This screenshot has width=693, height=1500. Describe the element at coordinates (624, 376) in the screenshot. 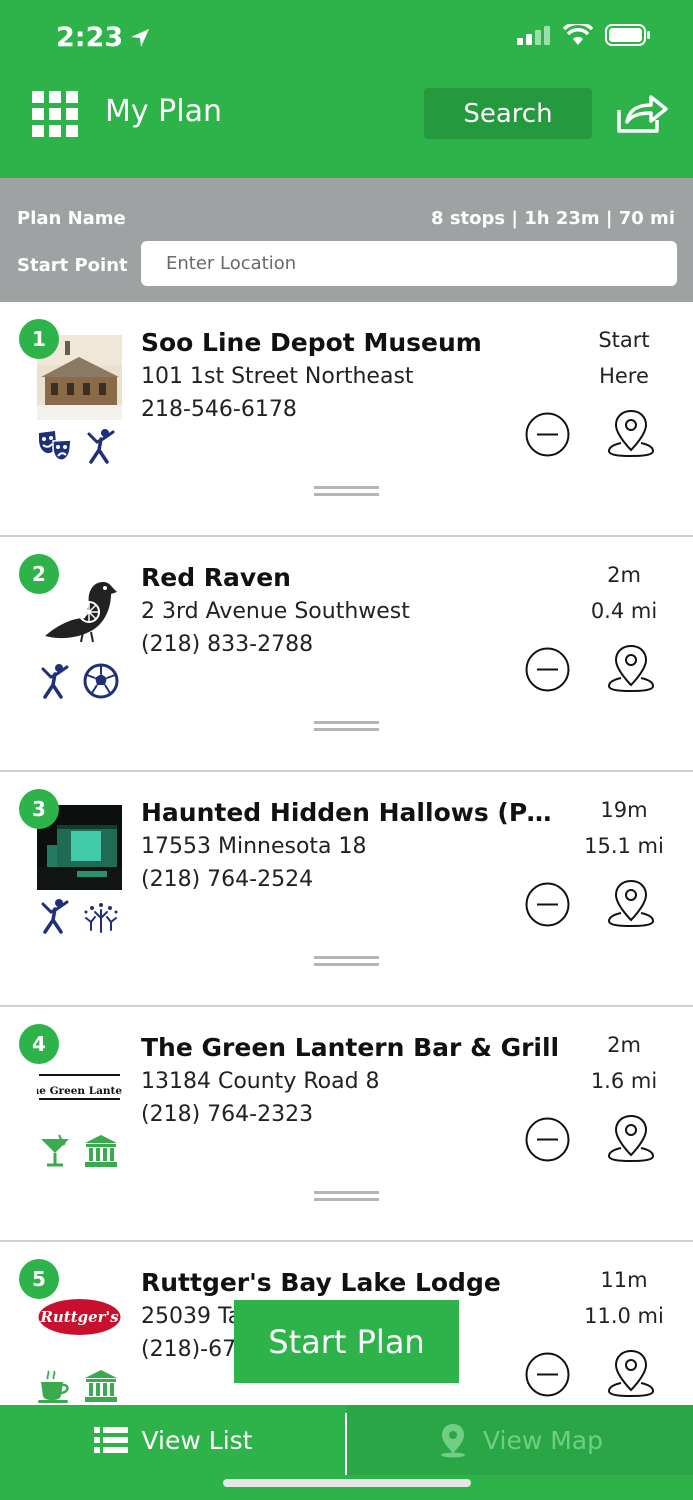

I see `stop-distance: Here` at that location.